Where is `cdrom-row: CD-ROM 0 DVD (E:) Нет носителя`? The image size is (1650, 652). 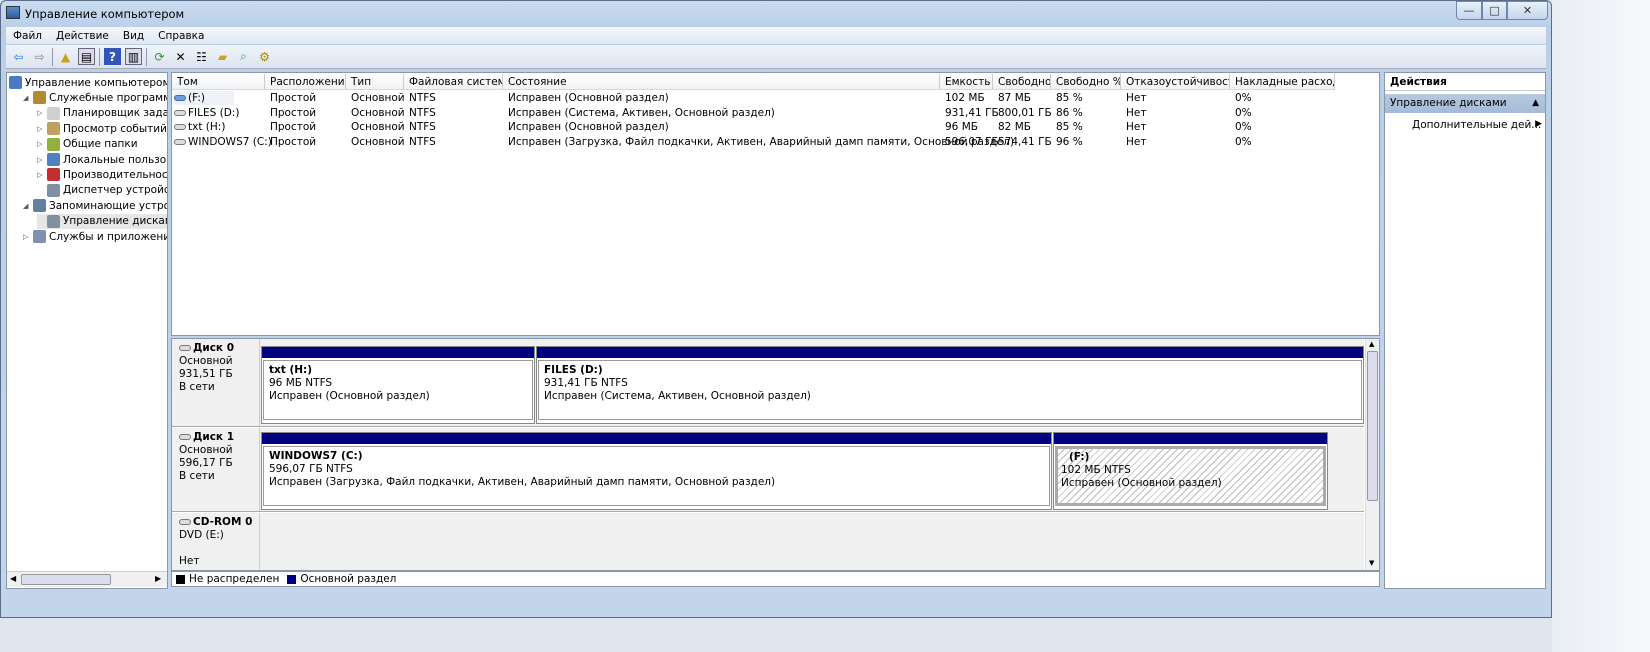
cdrom-row: CD-ROM 0 DVD (E:) Нет носителя is located at coordinates (768, 541).